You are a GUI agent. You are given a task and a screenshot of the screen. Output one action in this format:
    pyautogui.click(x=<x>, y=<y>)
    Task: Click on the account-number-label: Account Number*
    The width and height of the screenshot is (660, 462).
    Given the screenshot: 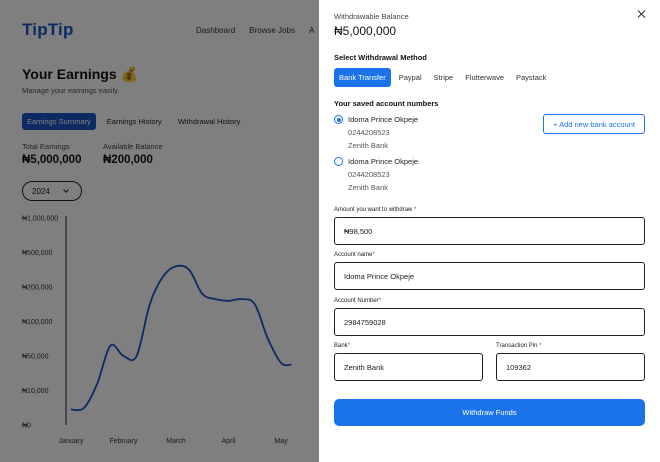 What is the action you would take?
    pyautogui.click(x=358, y=301)
    